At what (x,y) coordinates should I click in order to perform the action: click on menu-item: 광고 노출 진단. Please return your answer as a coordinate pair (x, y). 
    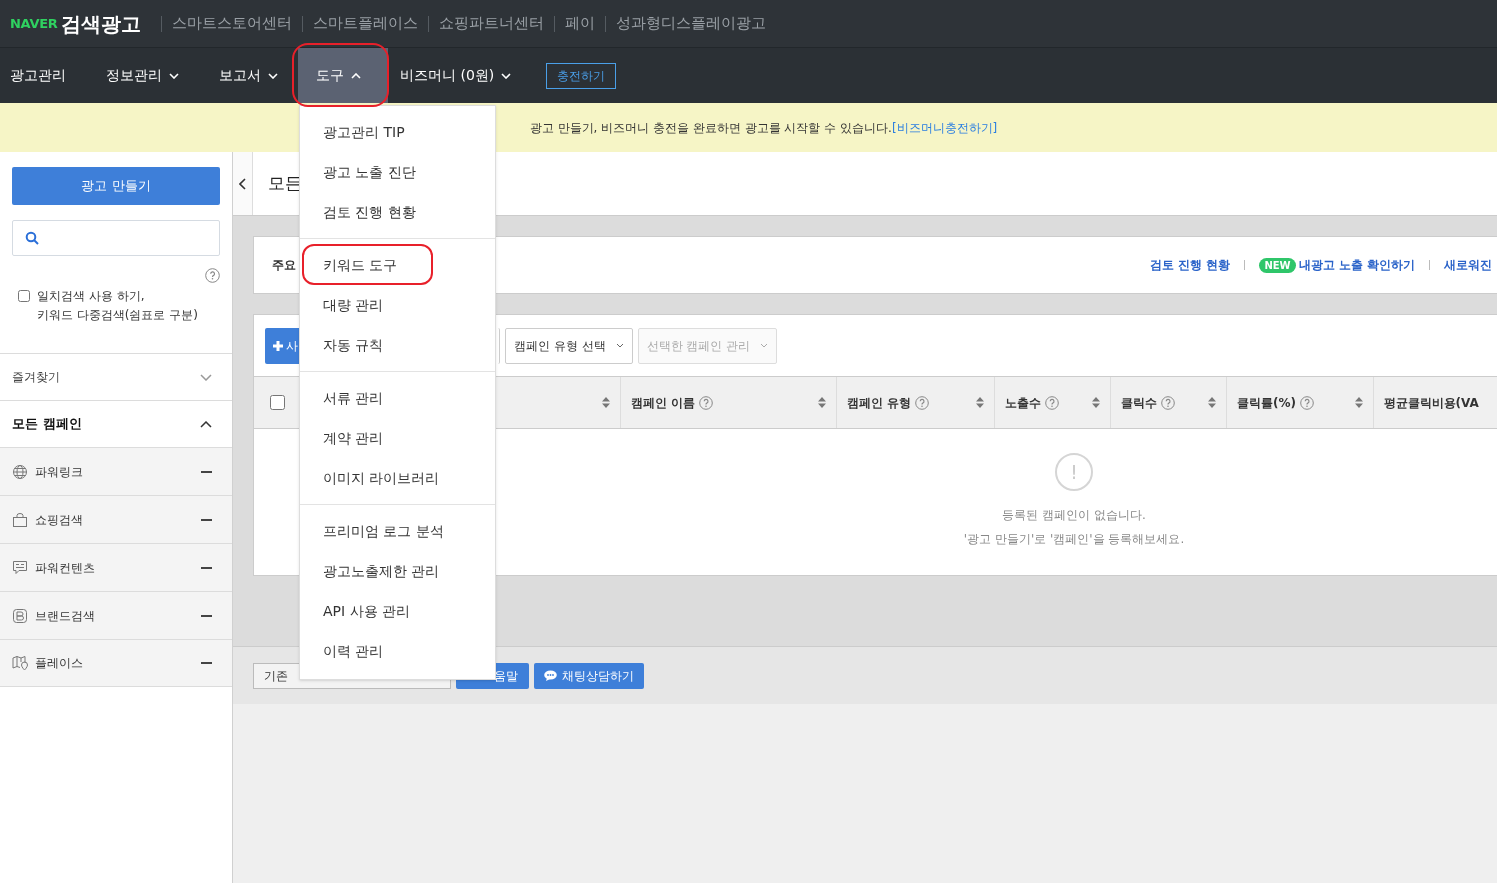
    Looking at the image, I should click on (397, 172).